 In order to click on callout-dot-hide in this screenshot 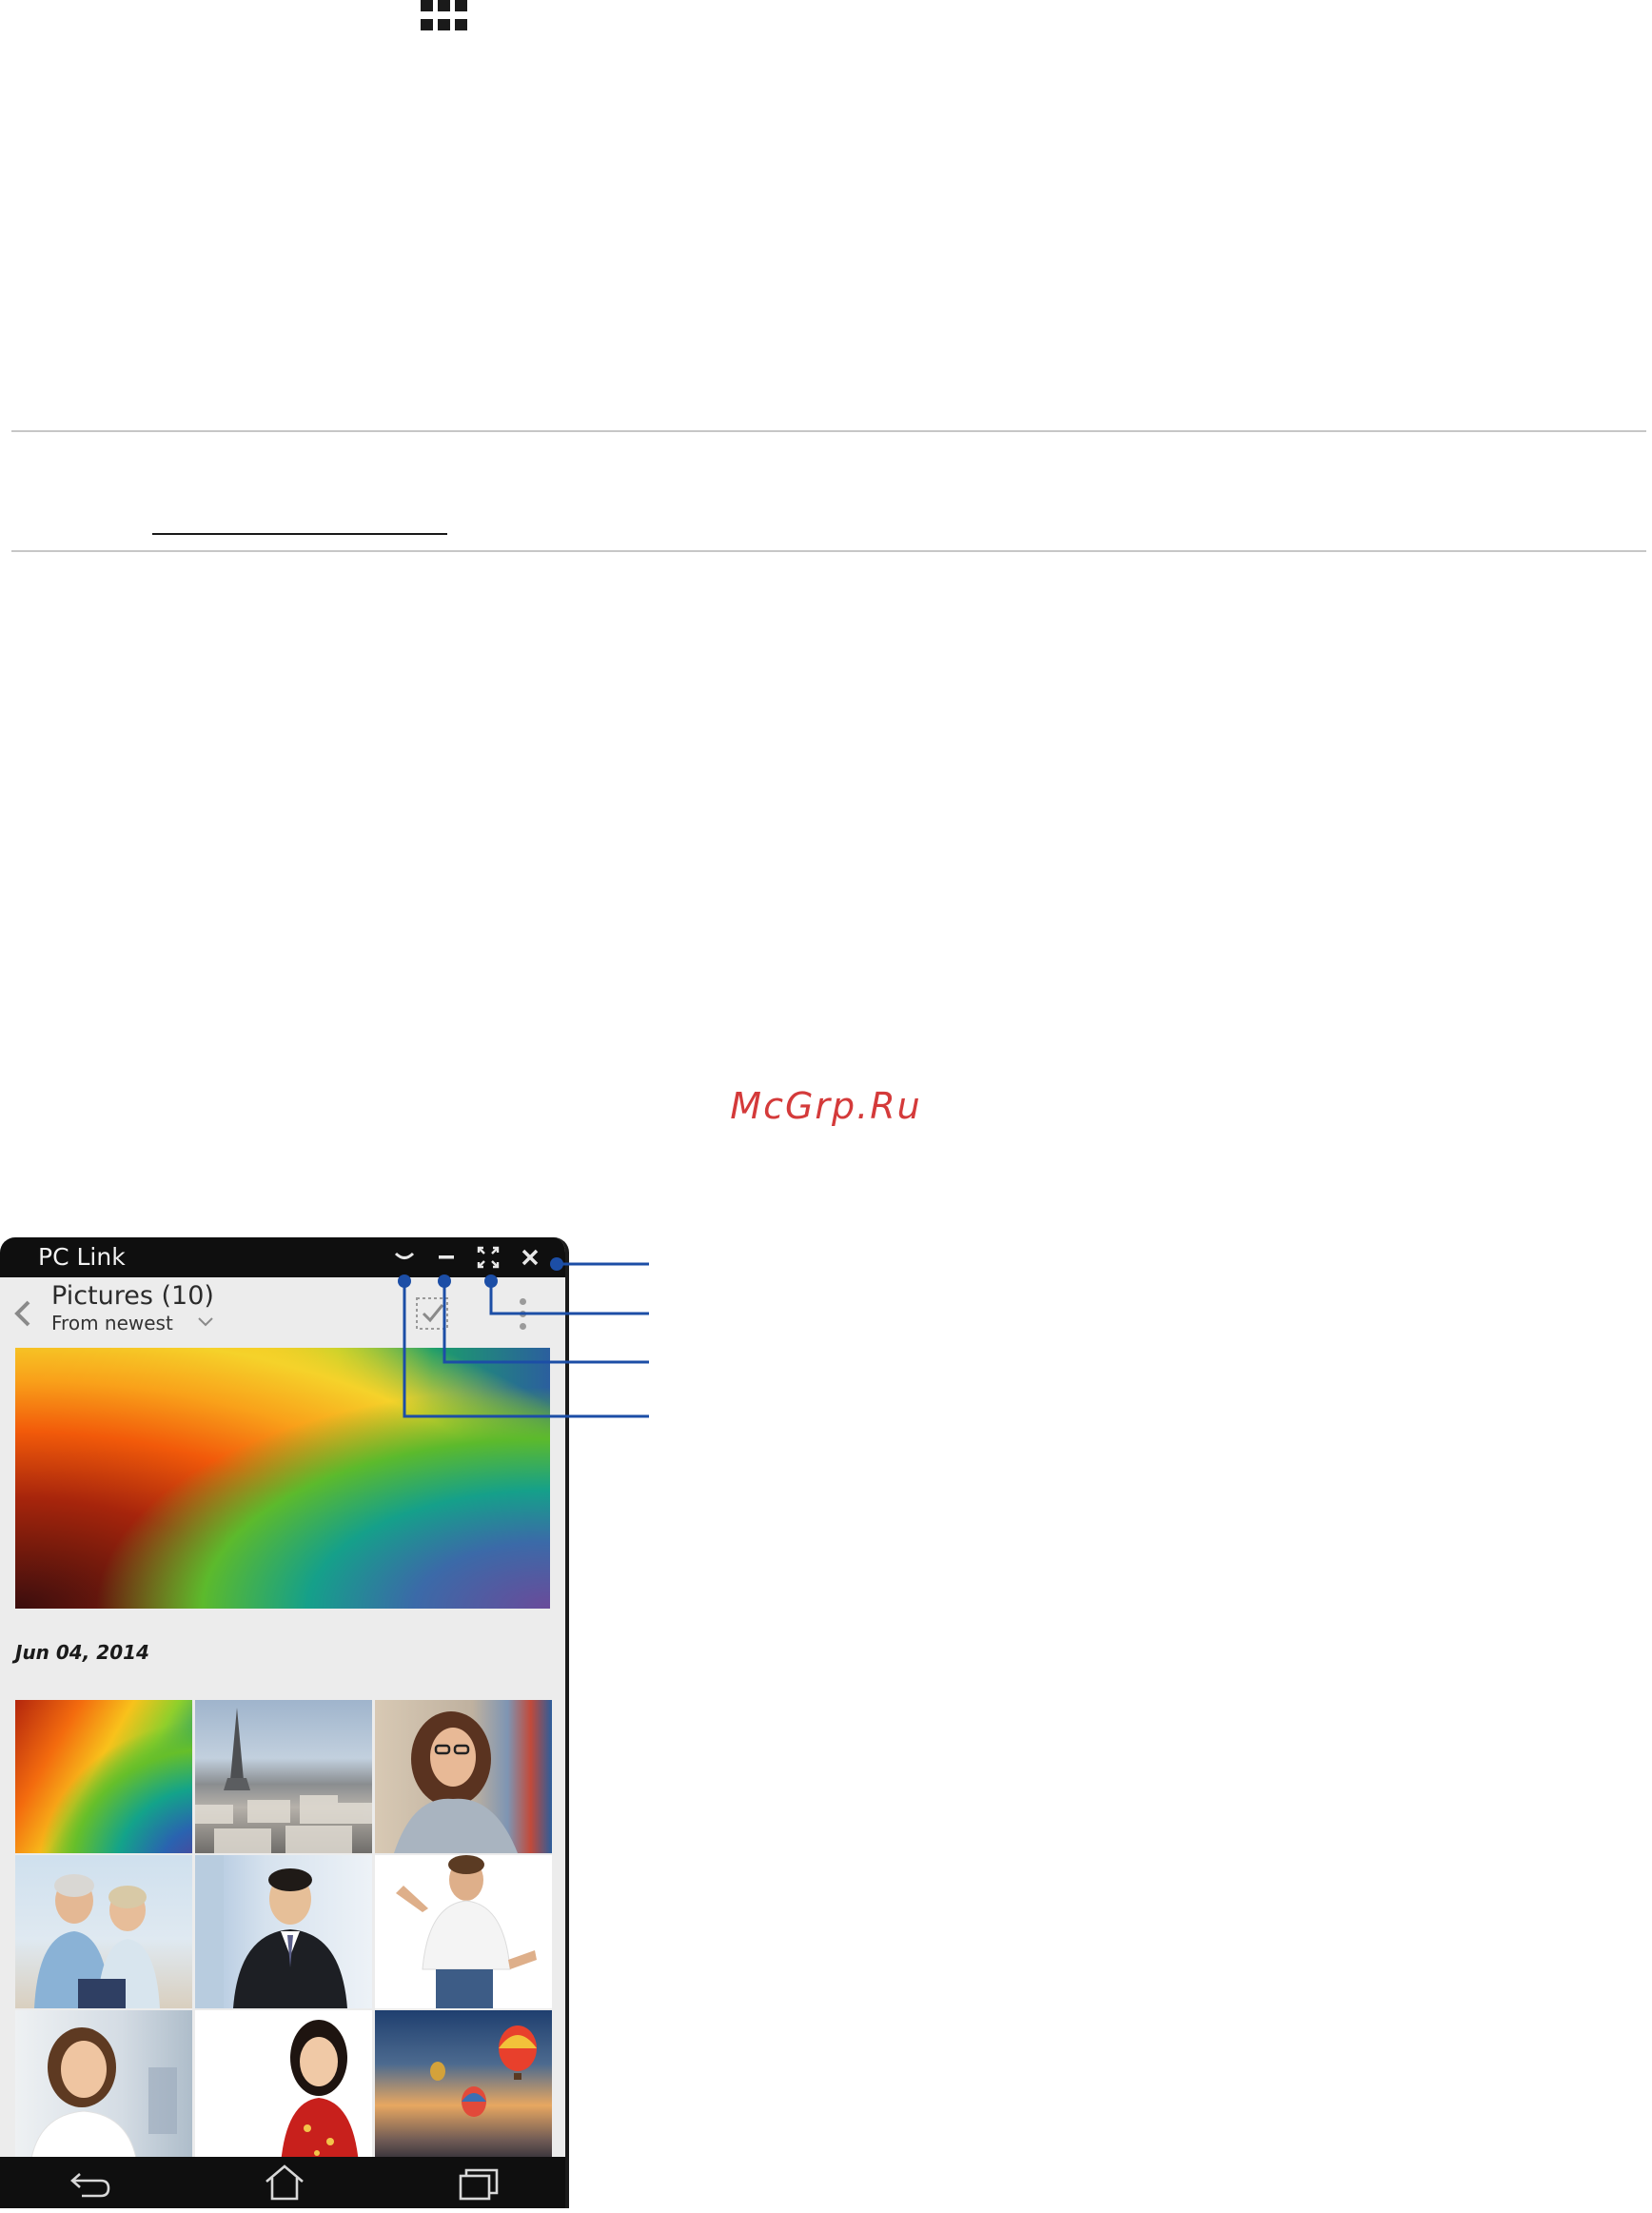, I will do `click(405, 1281)`.